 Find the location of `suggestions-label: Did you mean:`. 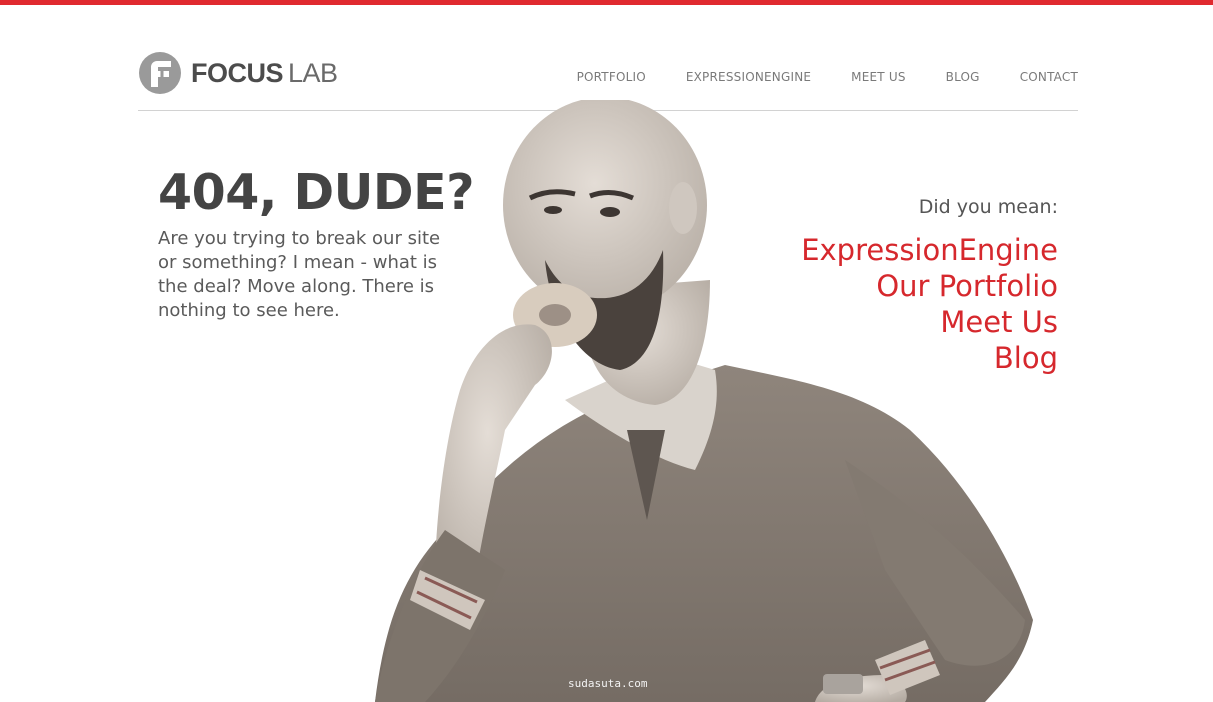

suggestions-label: Did you mean: is located at coordinates (988, 207).